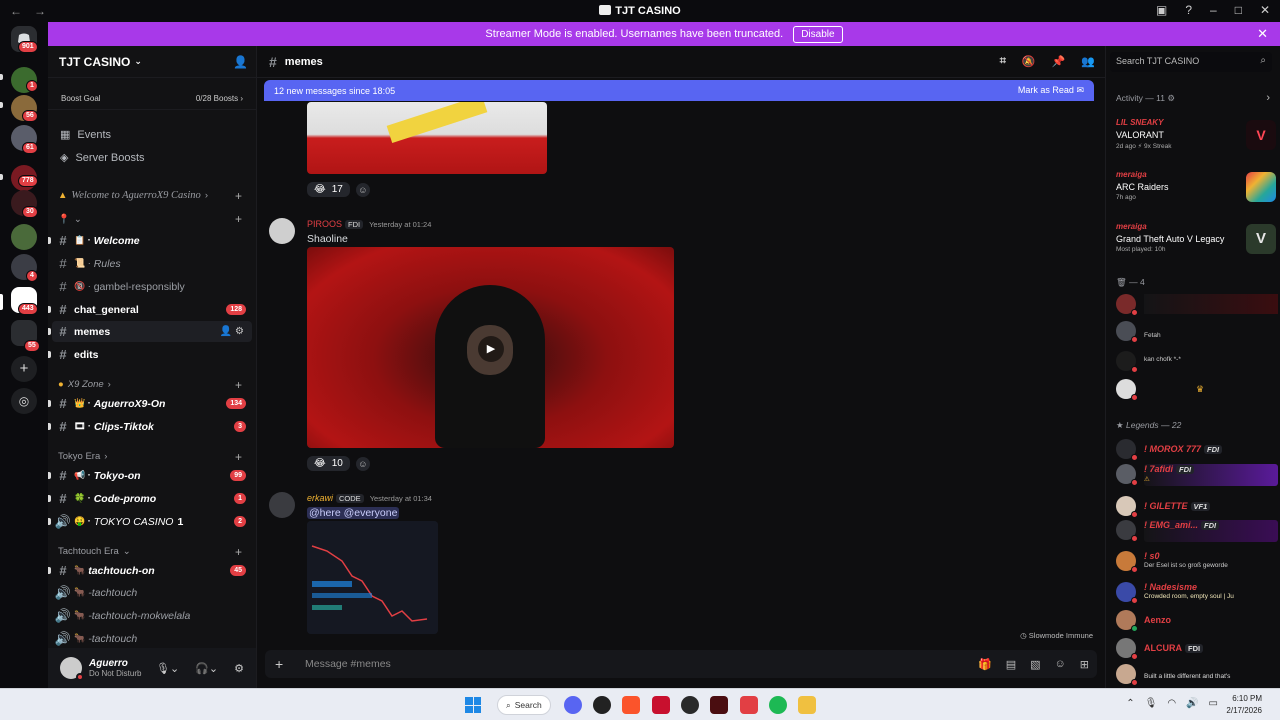 This screenshot has height=720, width=1280. What do you see at coordinates (150, 309) in the screenshot?
I see `channel-chat-general: # chat_general 128` at bounding box center [150, 309].